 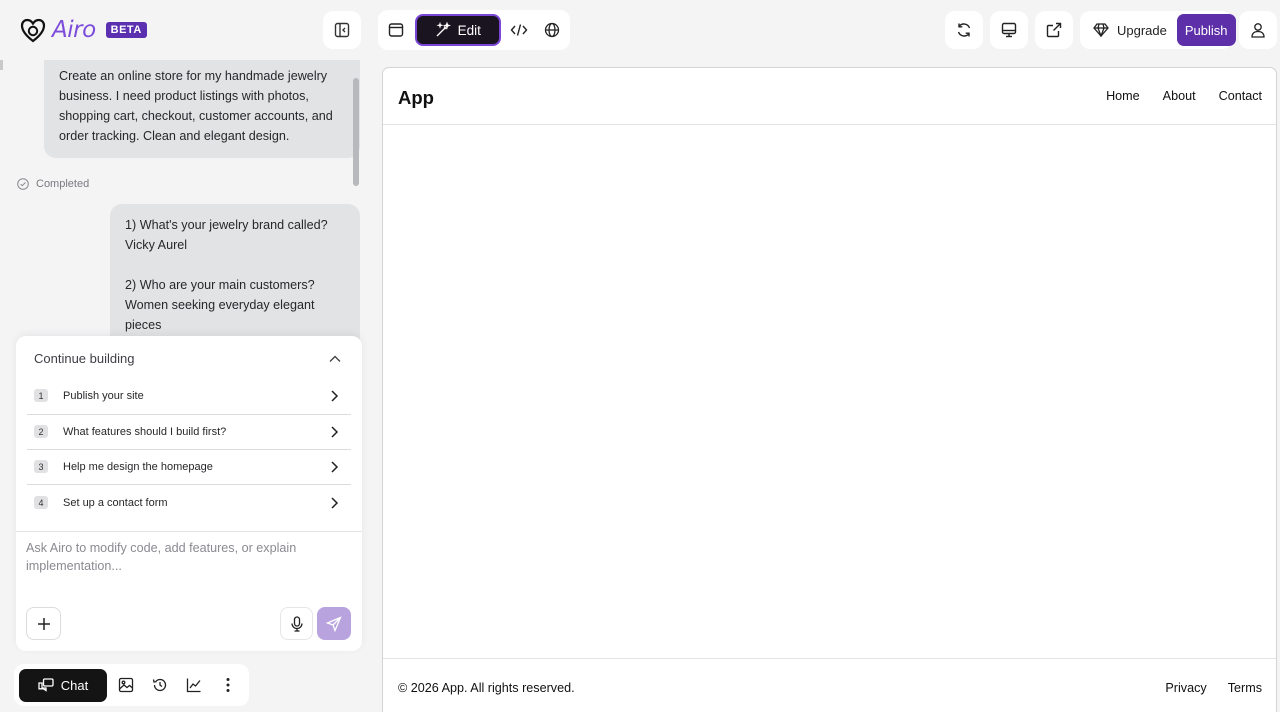 I want to click on suggestion-item: 2 What features should I build first?, so click(x=189, y=431).